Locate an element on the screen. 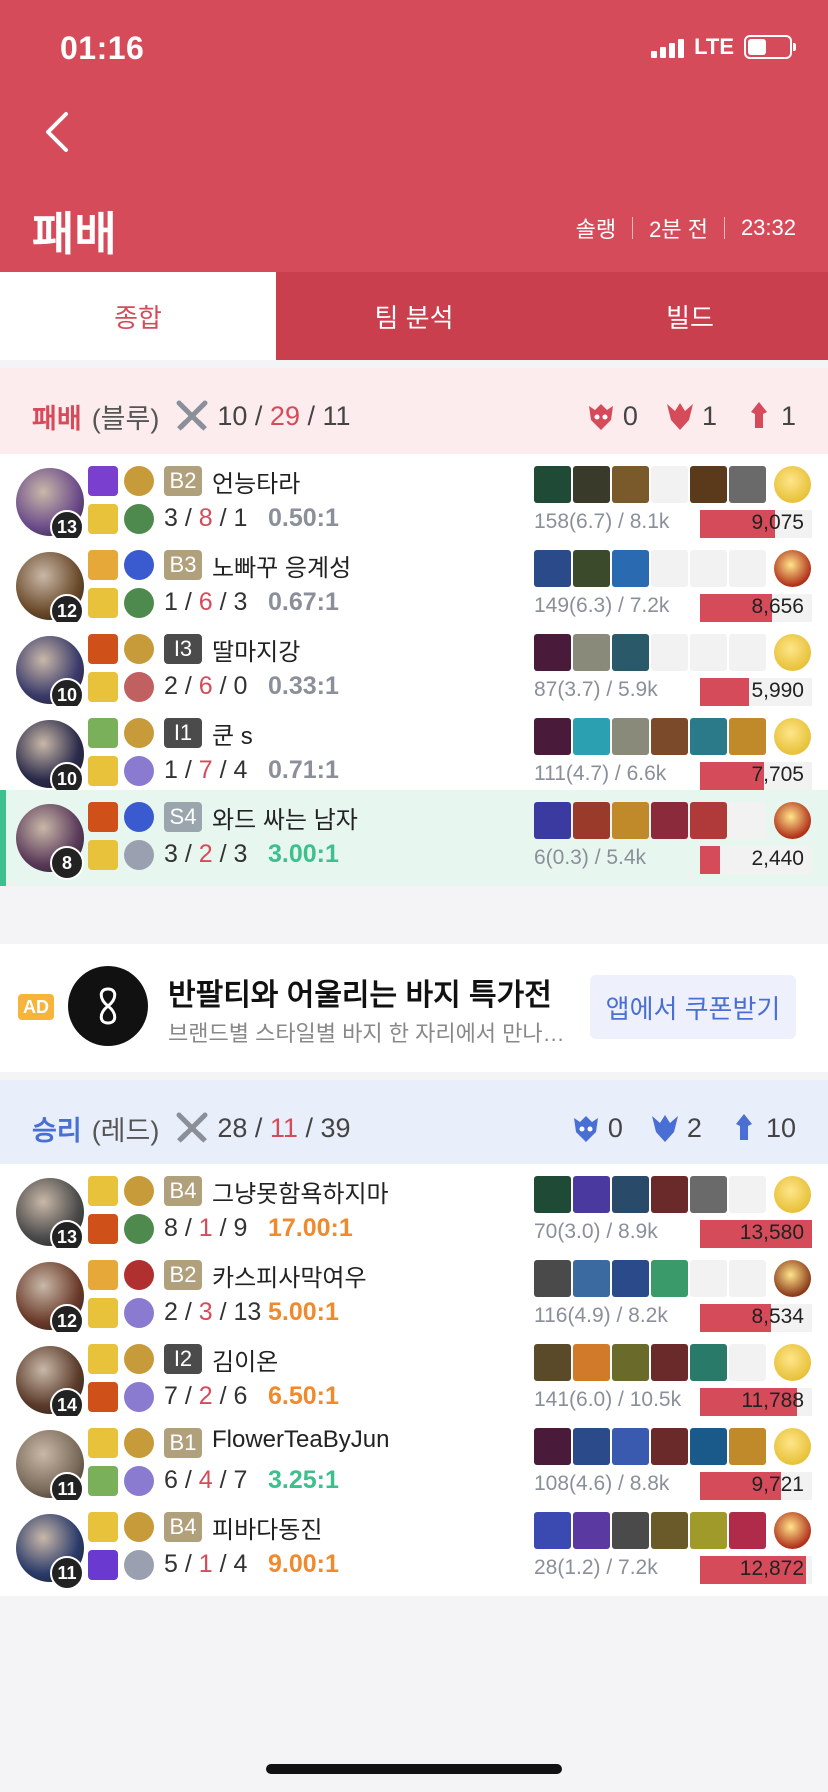 The height and width of the screenshot is (1792, 828). rune-secondary-icon is located at coordinates (139, 519).